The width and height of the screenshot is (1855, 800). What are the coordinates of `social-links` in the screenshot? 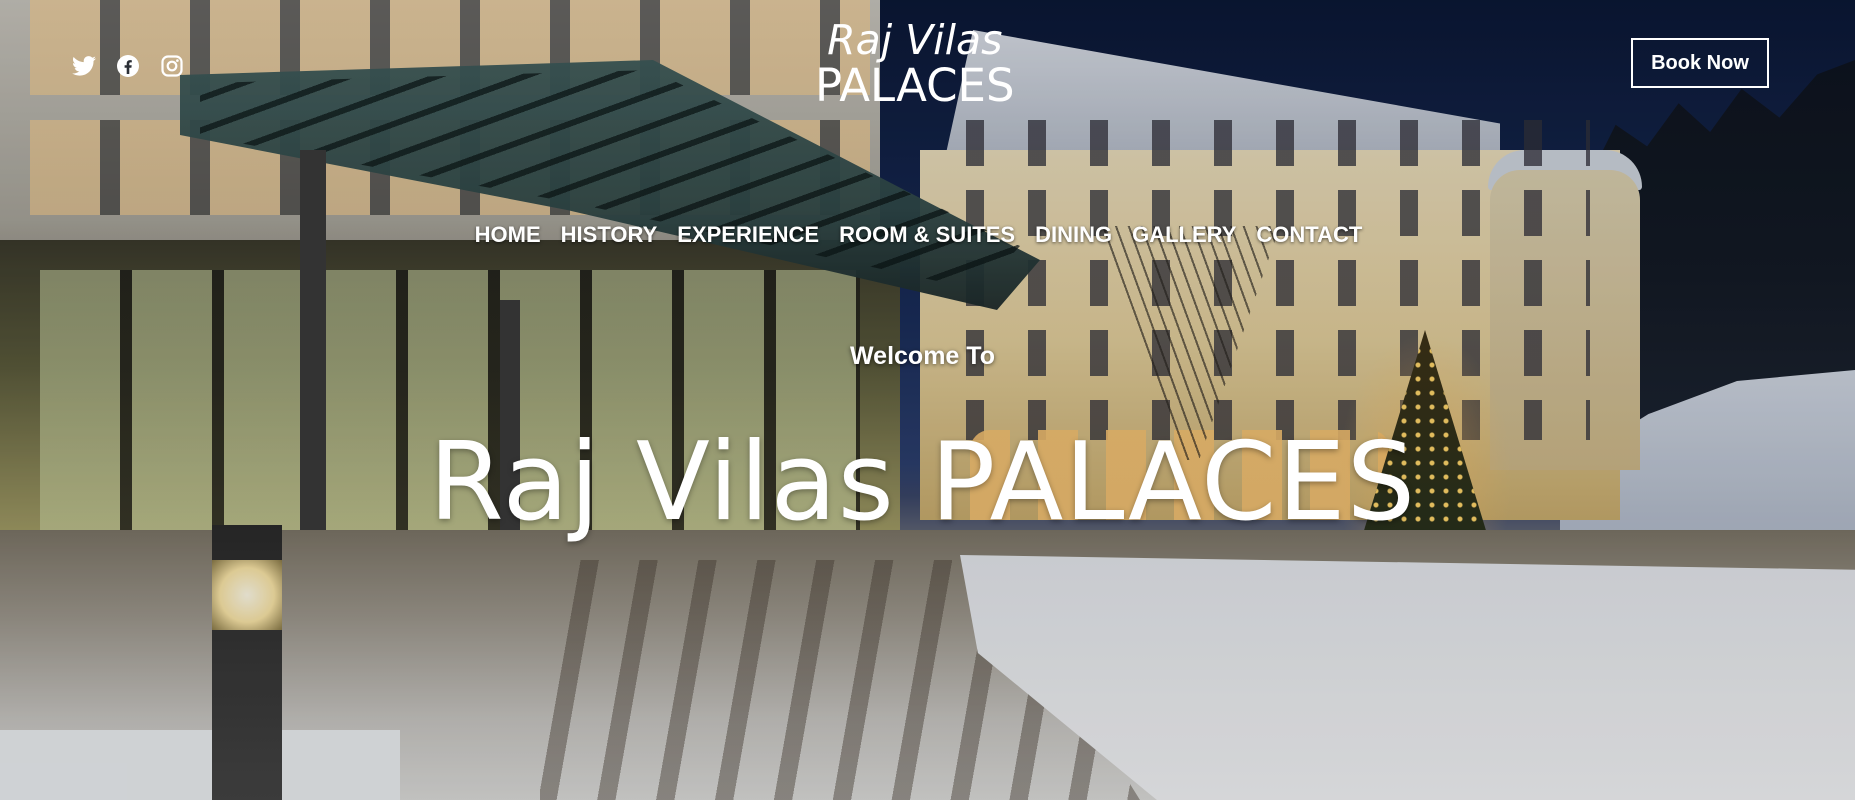 It's located at (128, 66).